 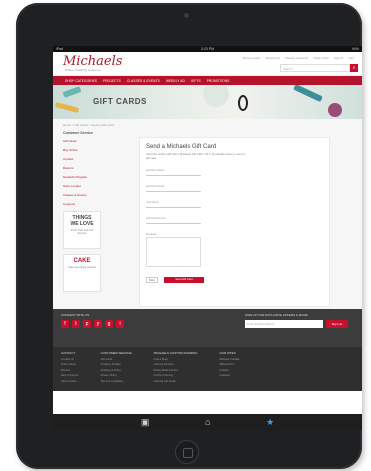 What do you see at coordinates (272, 58) in the screenshot?
I see `top-link: Weekly Ad` at bounding box center [272, 58].